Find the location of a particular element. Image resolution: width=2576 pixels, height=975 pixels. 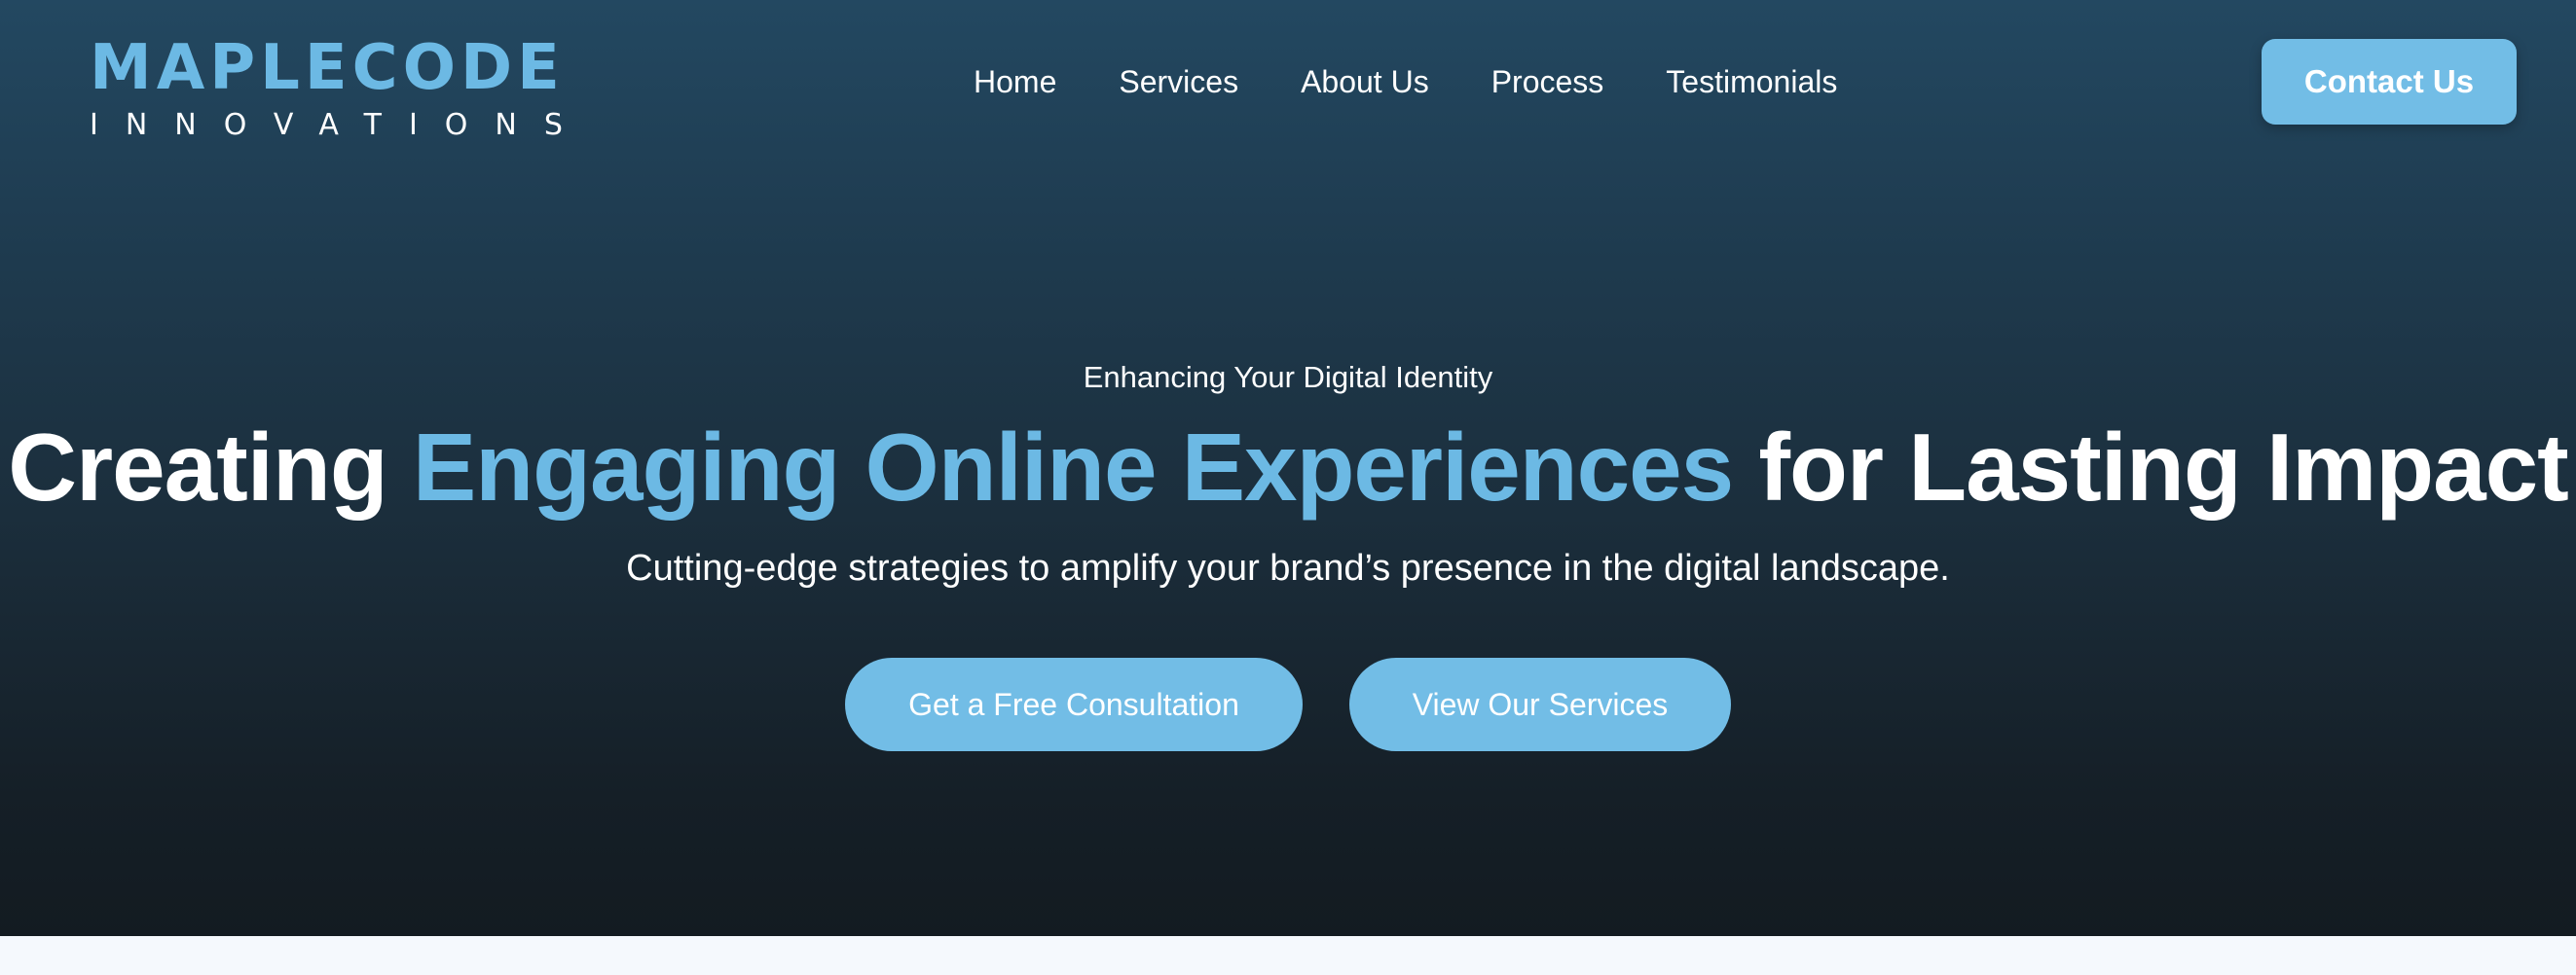

headline-part-1: Creating is located at coordinates (210, 467).